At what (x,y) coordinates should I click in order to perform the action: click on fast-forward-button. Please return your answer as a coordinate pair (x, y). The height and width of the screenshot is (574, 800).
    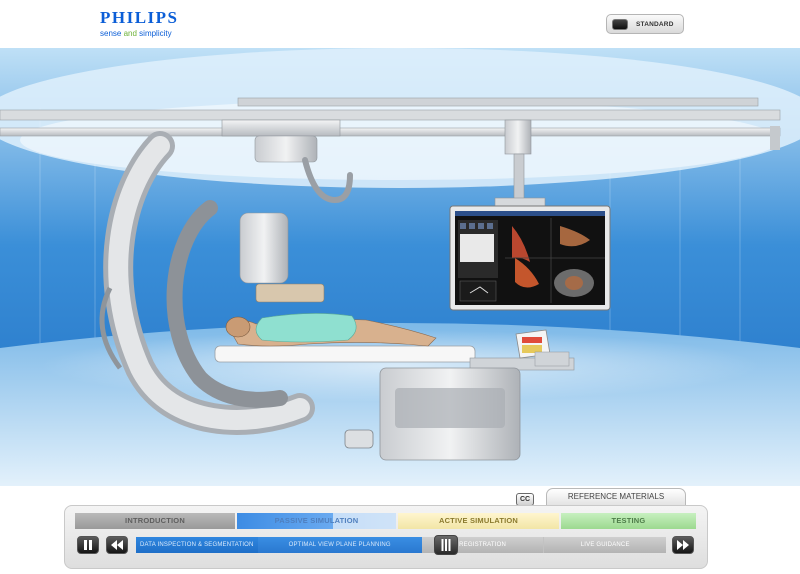
    Looking at the image, I should click on (683, 545).